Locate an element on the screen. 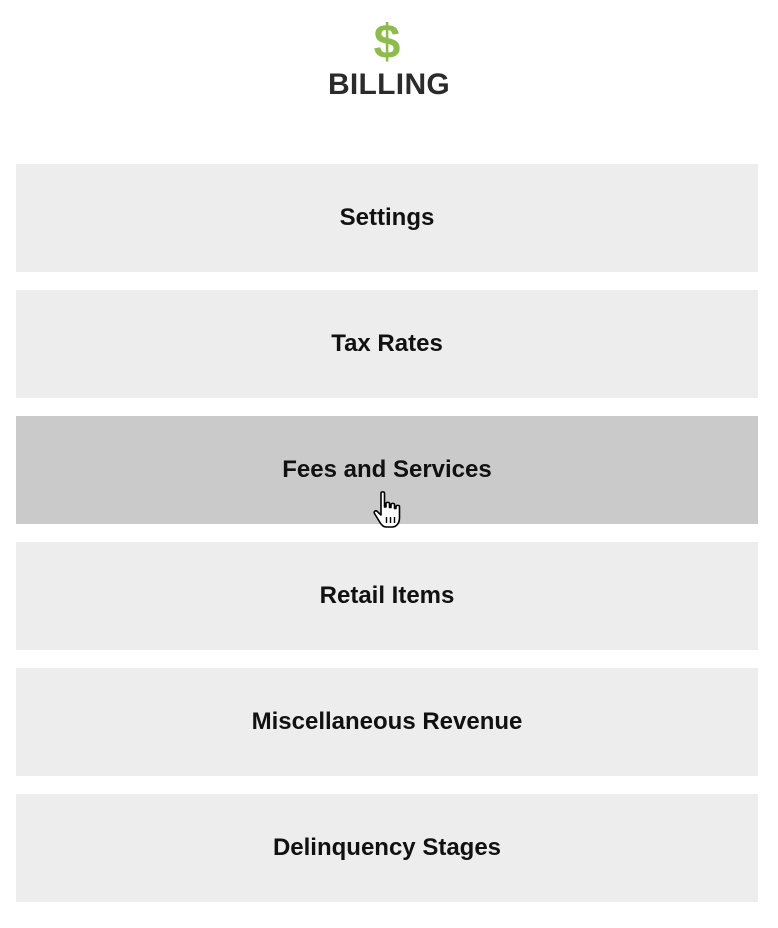 The image size is (778, 928). menu-item-label: Tax Rates is located at coordinates (387, 343).